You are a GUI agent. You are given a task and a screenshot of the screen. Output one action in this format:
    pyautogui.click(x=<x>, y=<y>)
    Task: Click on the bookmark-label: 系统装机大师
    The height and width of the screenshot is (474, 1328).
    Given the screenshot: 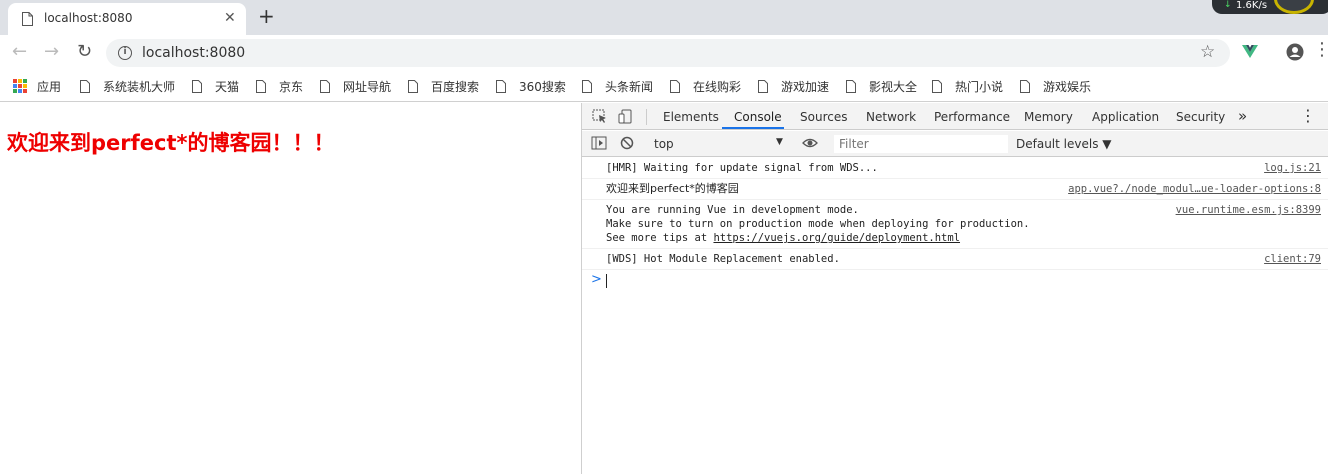 What is the action you would take?
    pyautogui.click(x=139, y=86)
    